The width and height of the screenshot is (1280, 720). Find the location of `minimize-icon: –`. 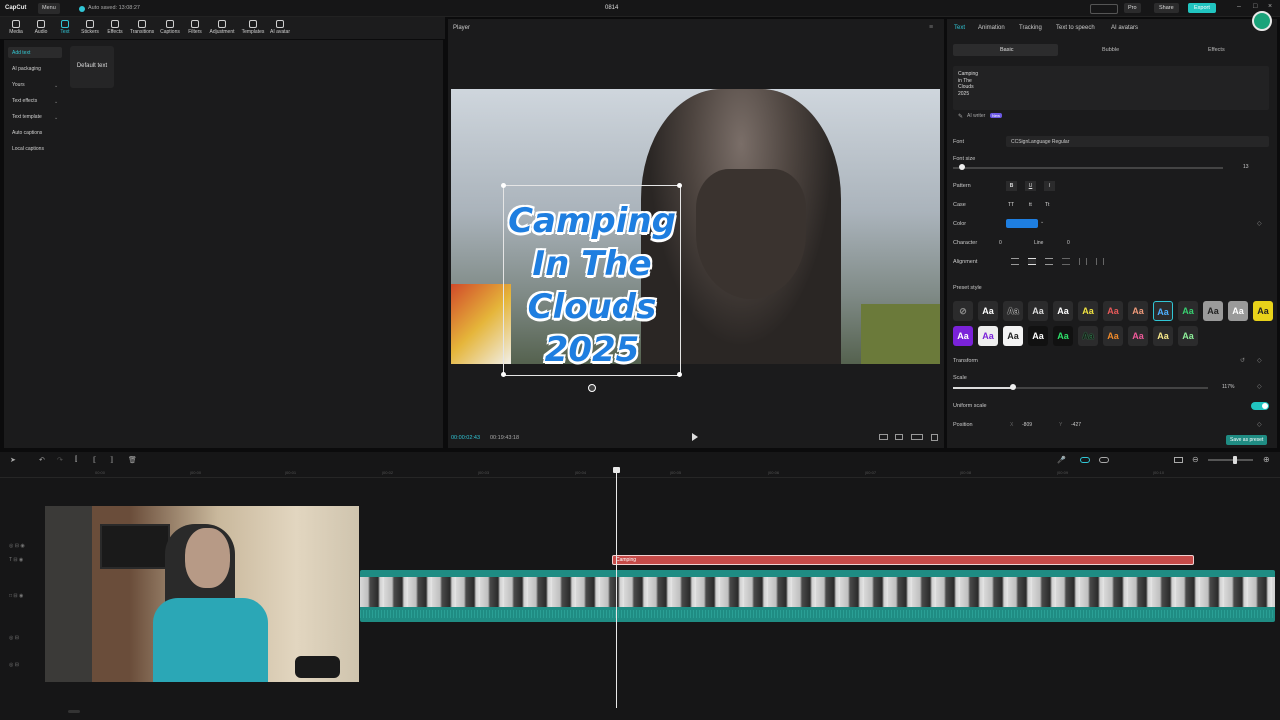

minimize-icon: – is located at coordinates (1239, 6).